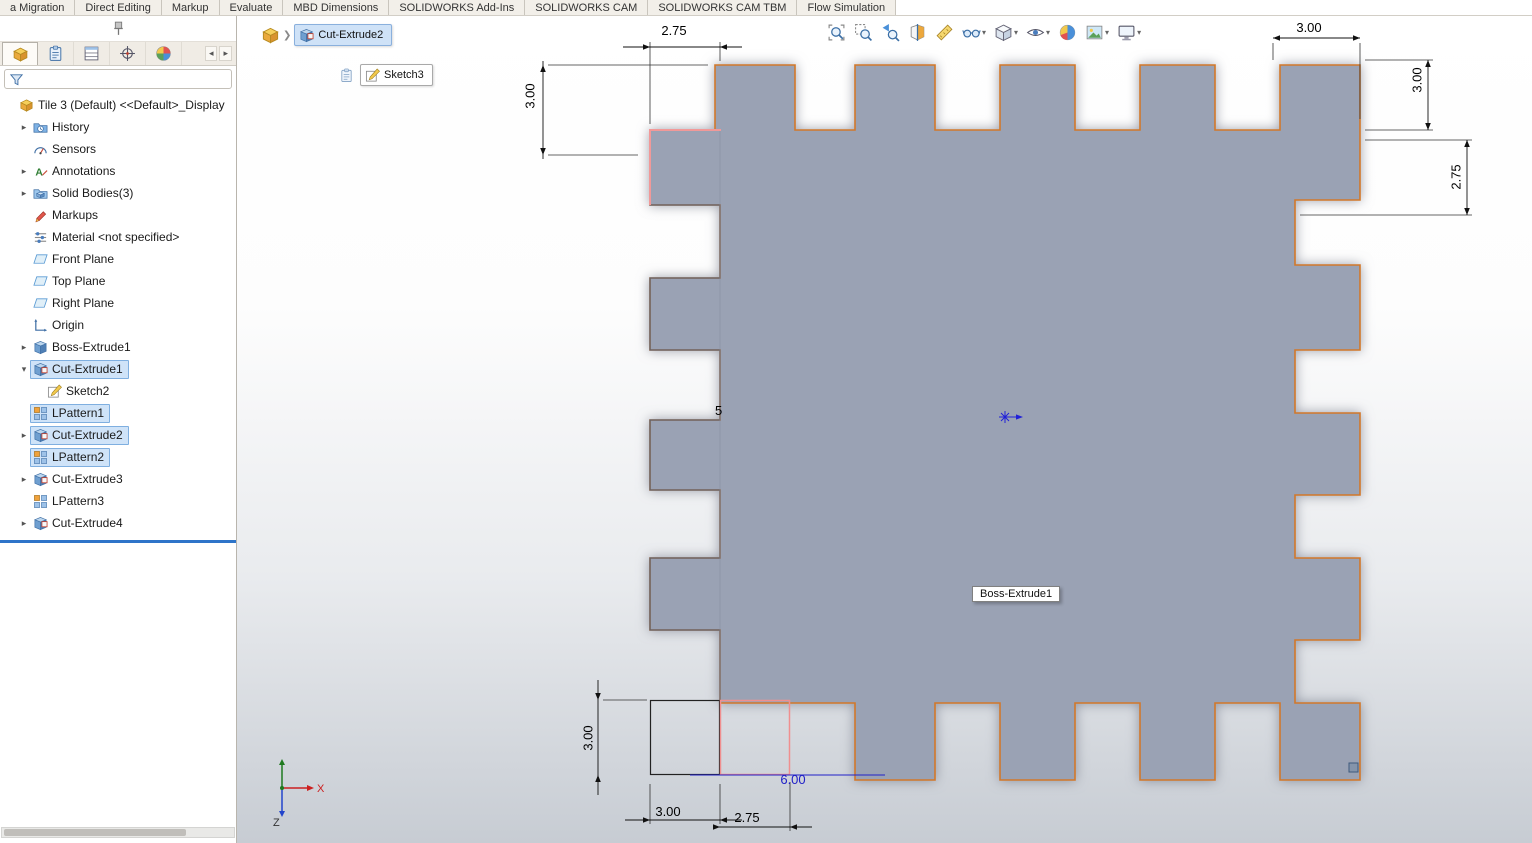 The image size is (1532, 843). Describe the element at coordinates (667, 811) in the screenshot. I see `svg-text: 3.00` at that location.